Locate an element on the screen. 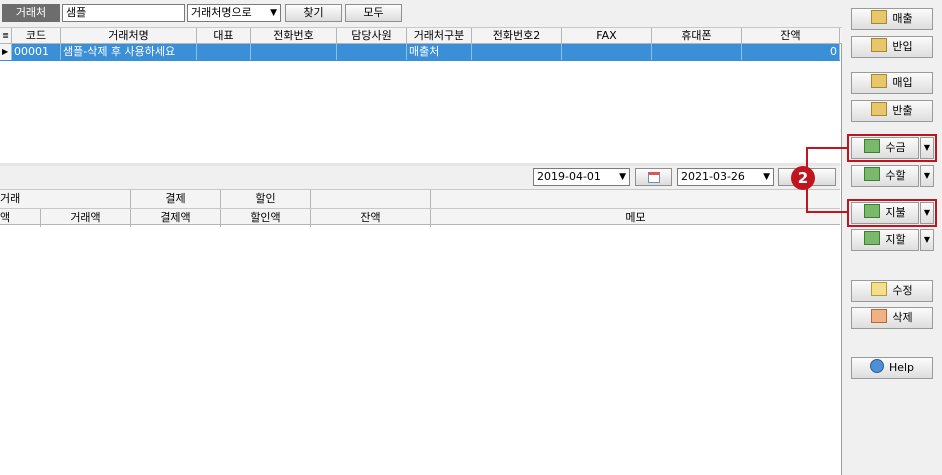  col-settlement-amount: 결제액 is located at coordinates (176, 218).